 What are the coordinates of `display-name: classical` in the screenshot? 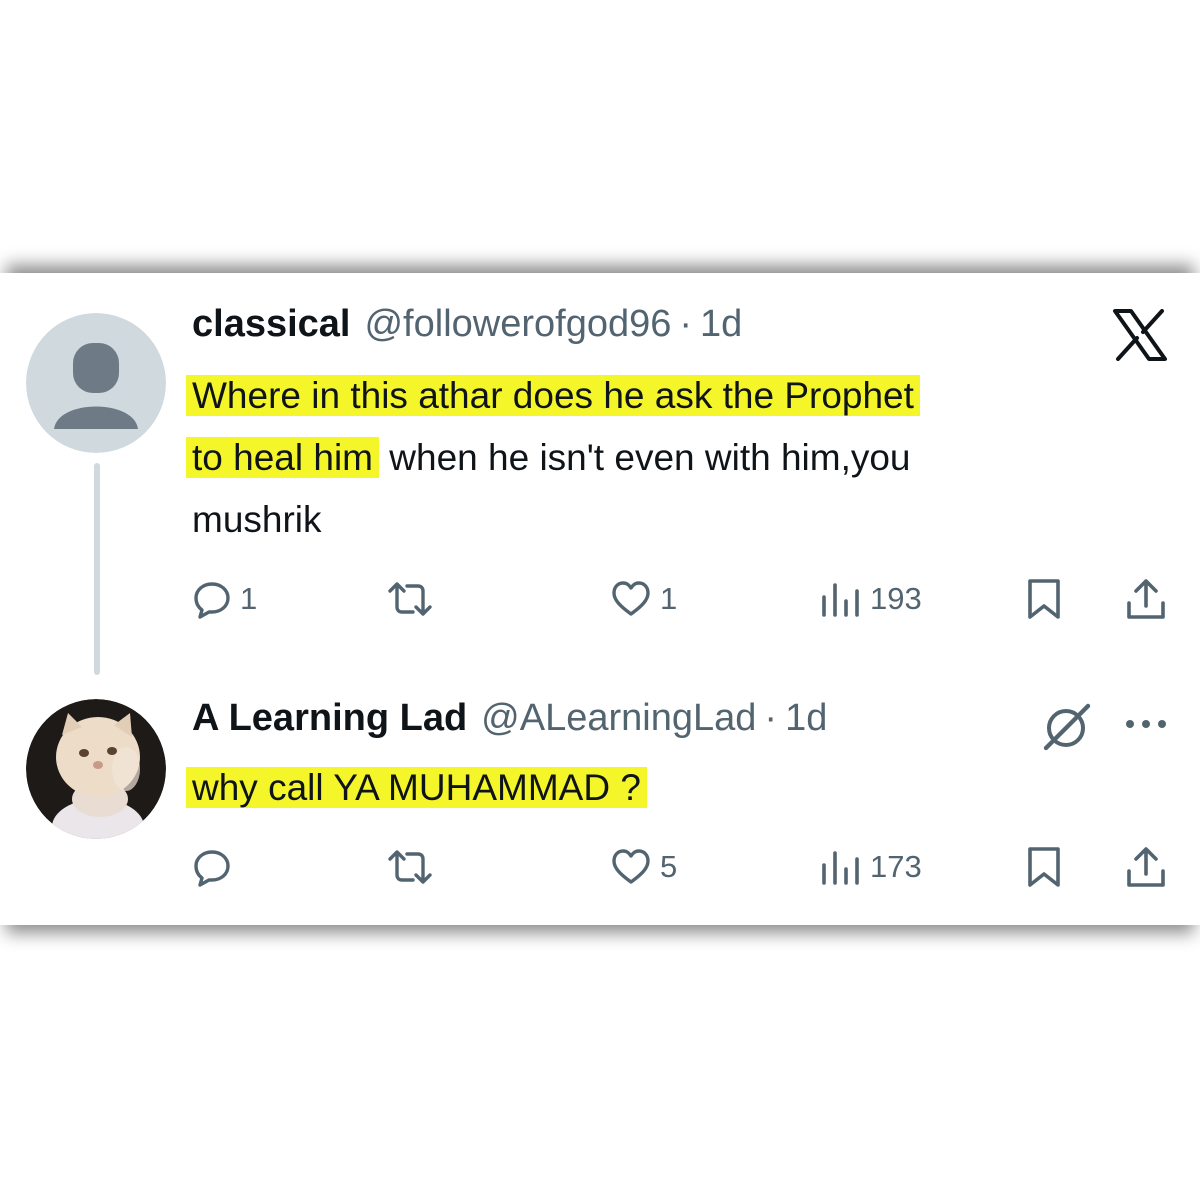 It's located at (271, 324).